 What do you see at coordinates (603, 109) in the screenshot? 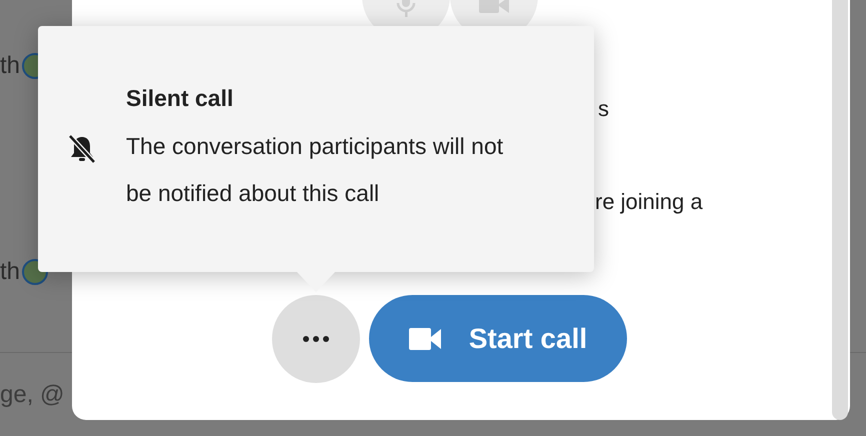
I see `dialog-text: s` at bounding box center [603, 109].